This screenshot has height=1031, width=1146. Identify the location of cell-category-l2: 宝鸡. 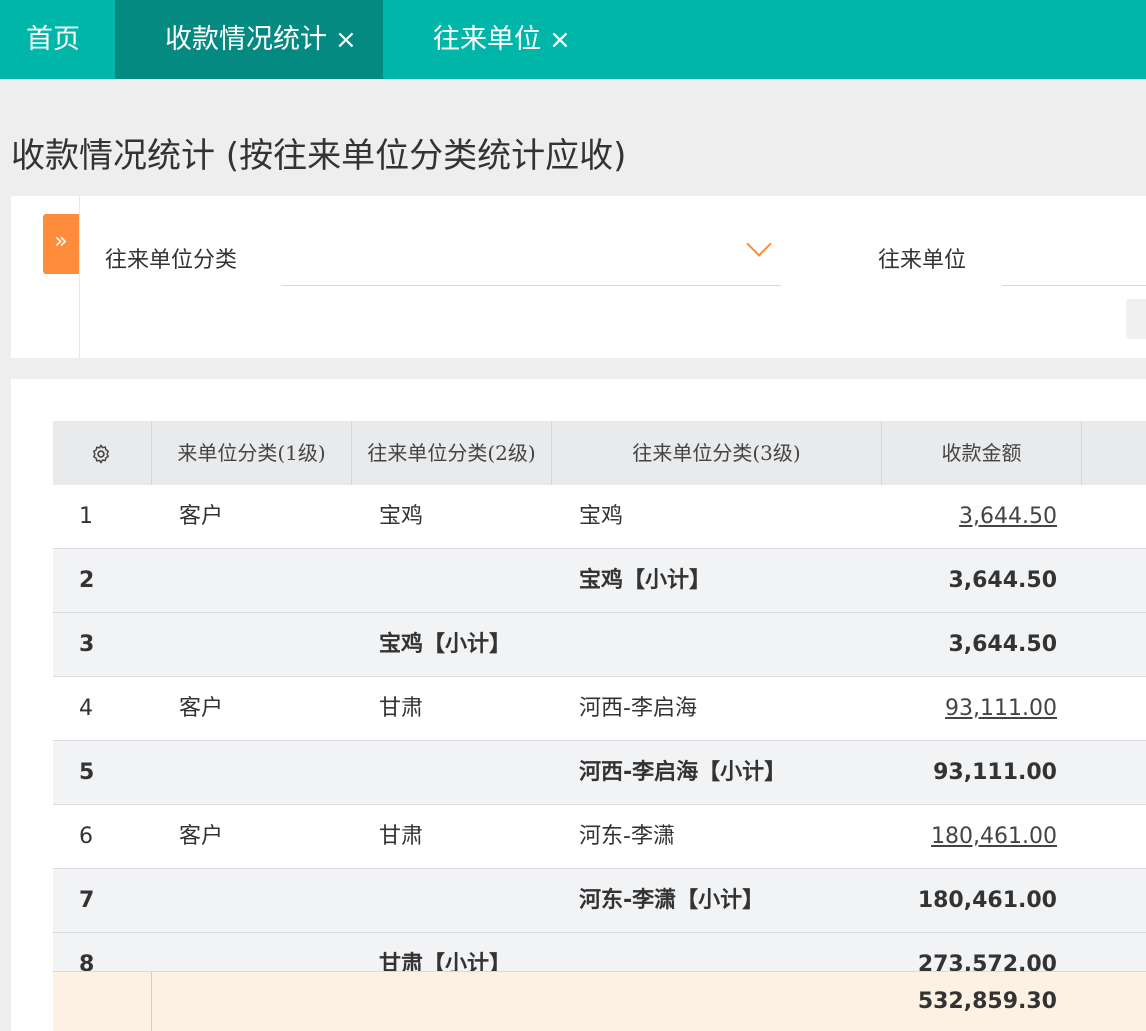
(401, 516).